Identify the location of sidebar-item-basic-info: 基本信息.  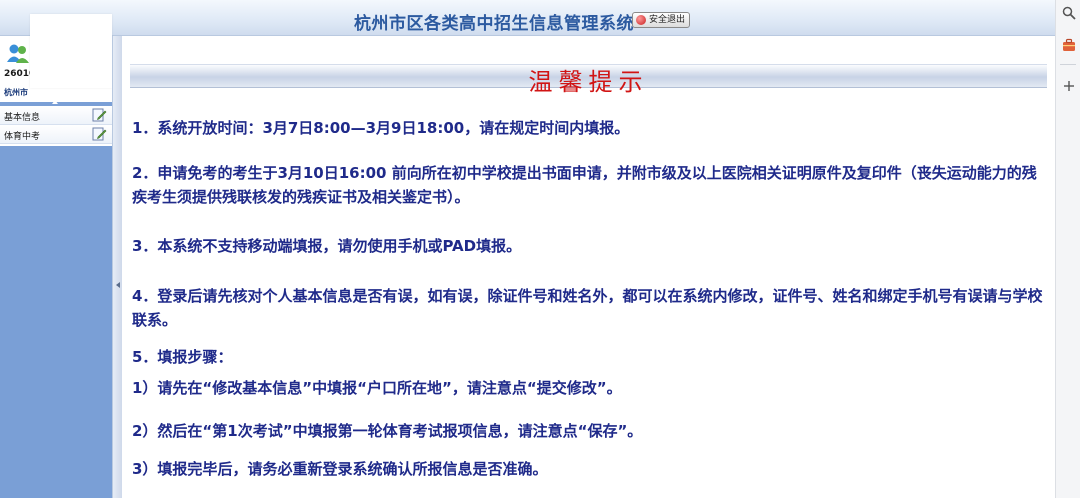
(56, 115).